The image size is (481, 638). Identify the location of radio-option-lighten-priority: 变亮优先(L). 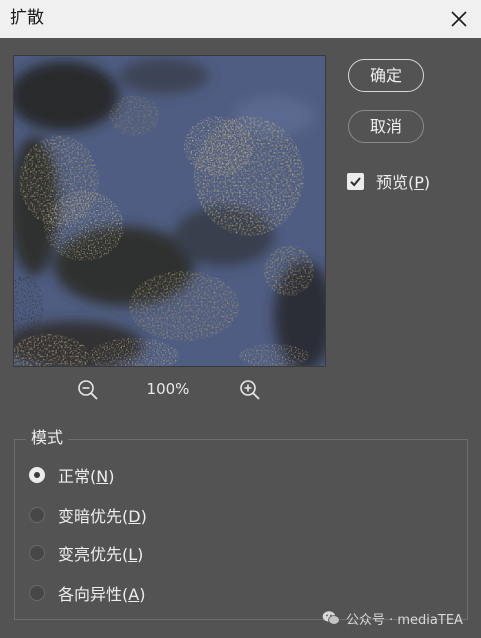
(86, 553).